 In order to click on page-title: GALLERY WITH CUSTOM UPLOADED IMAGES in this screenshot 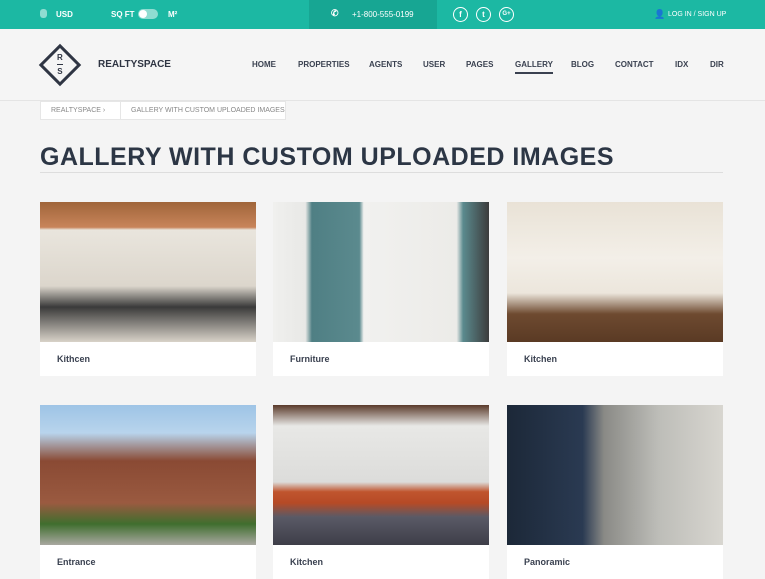, I will do `click(327, 157)`.